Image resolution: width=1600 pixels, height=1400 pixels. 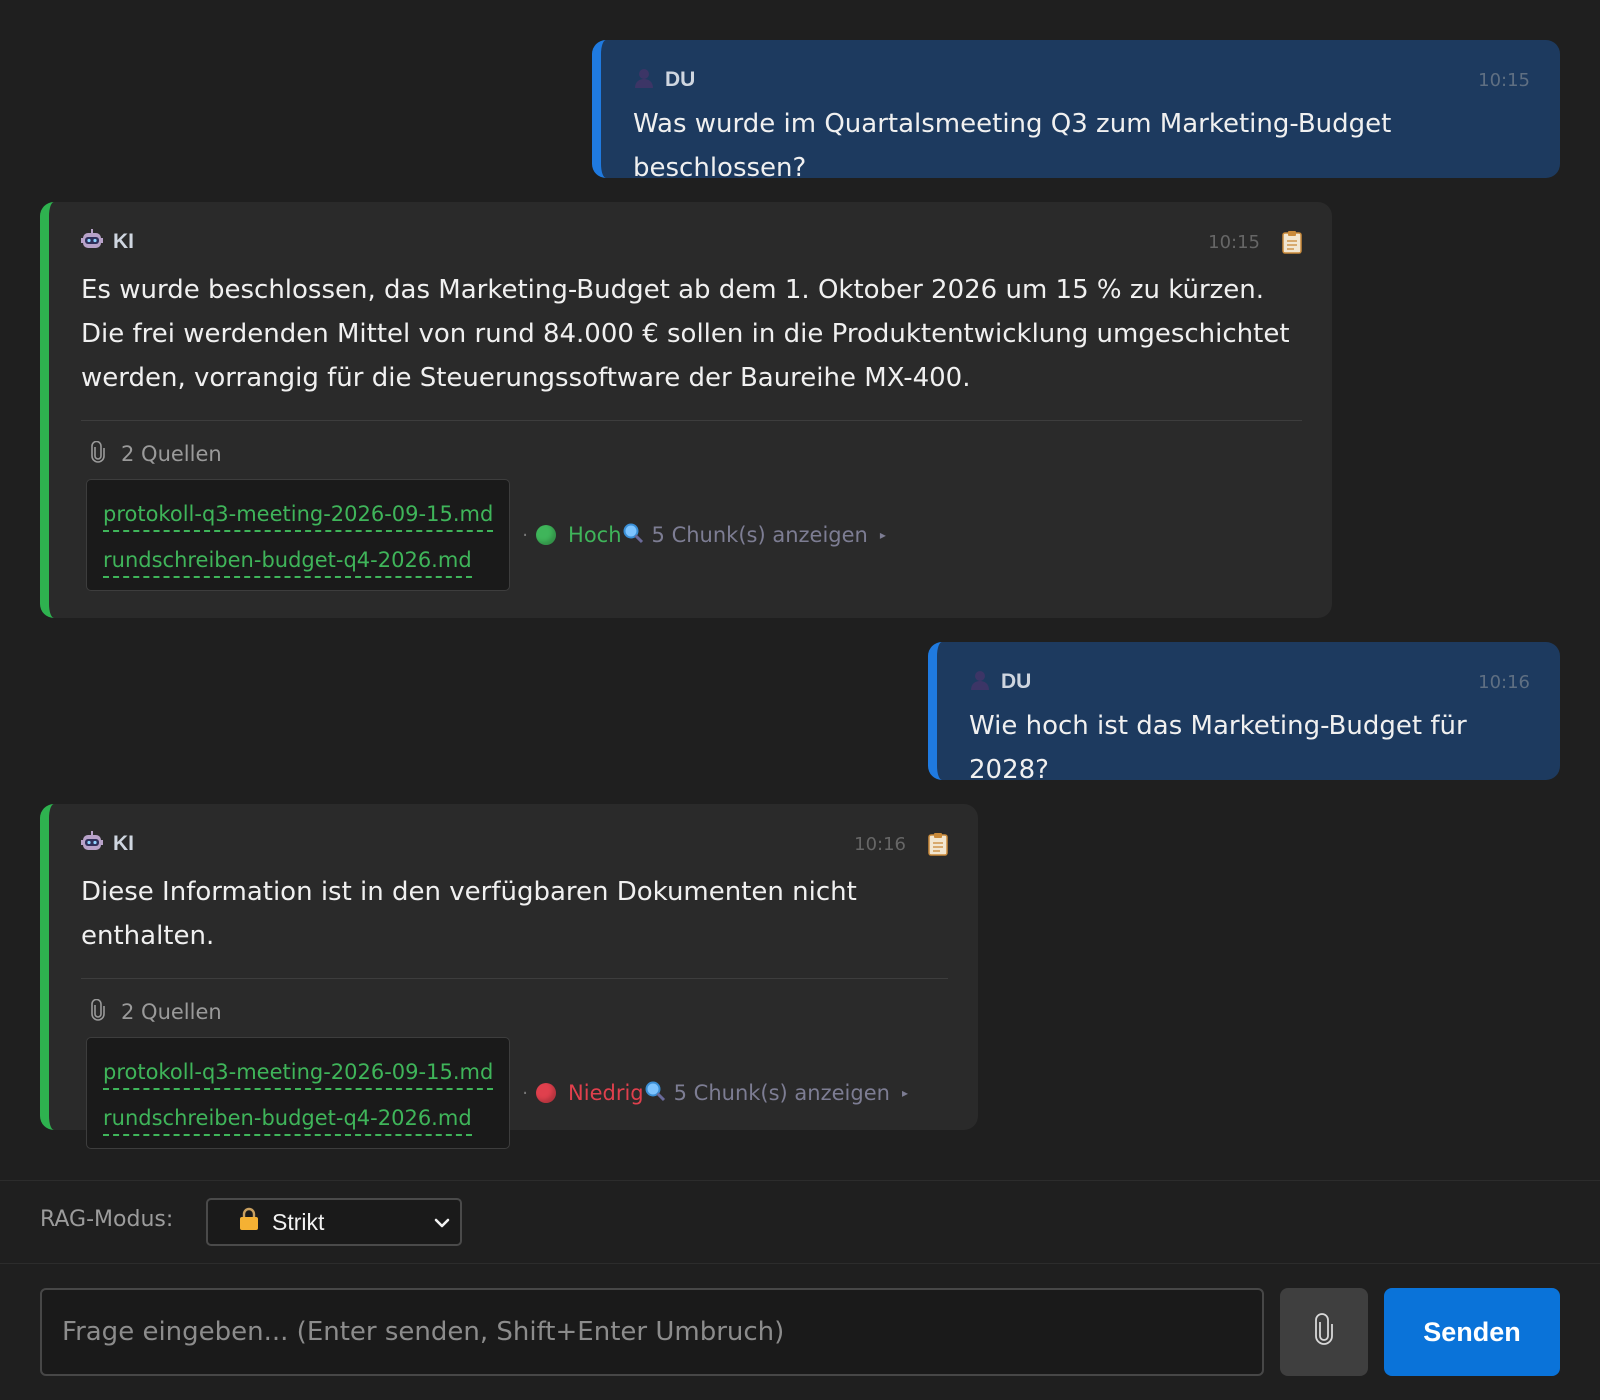 I want to click on attach-button, so click(x=1324, y=1332).